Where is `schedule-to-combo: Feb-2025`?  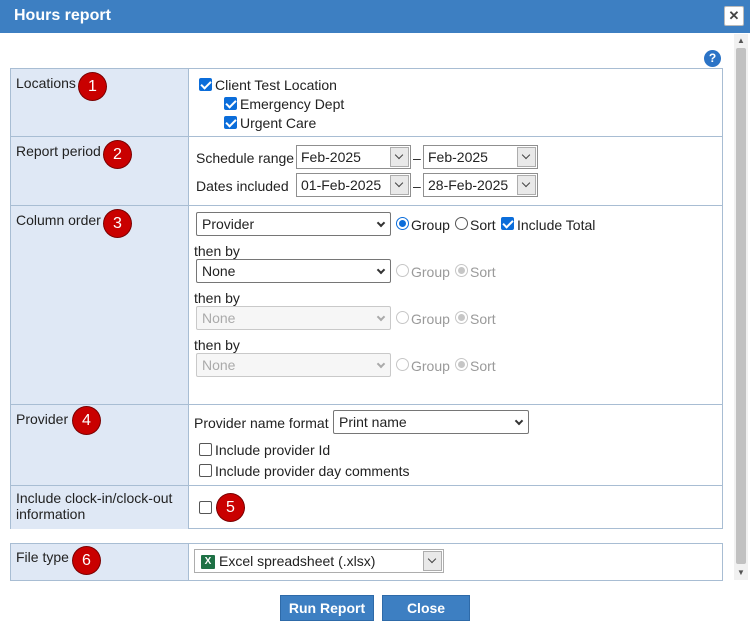 schedule-to-combo: Feb-2025 is located at coordinates (480, 157).